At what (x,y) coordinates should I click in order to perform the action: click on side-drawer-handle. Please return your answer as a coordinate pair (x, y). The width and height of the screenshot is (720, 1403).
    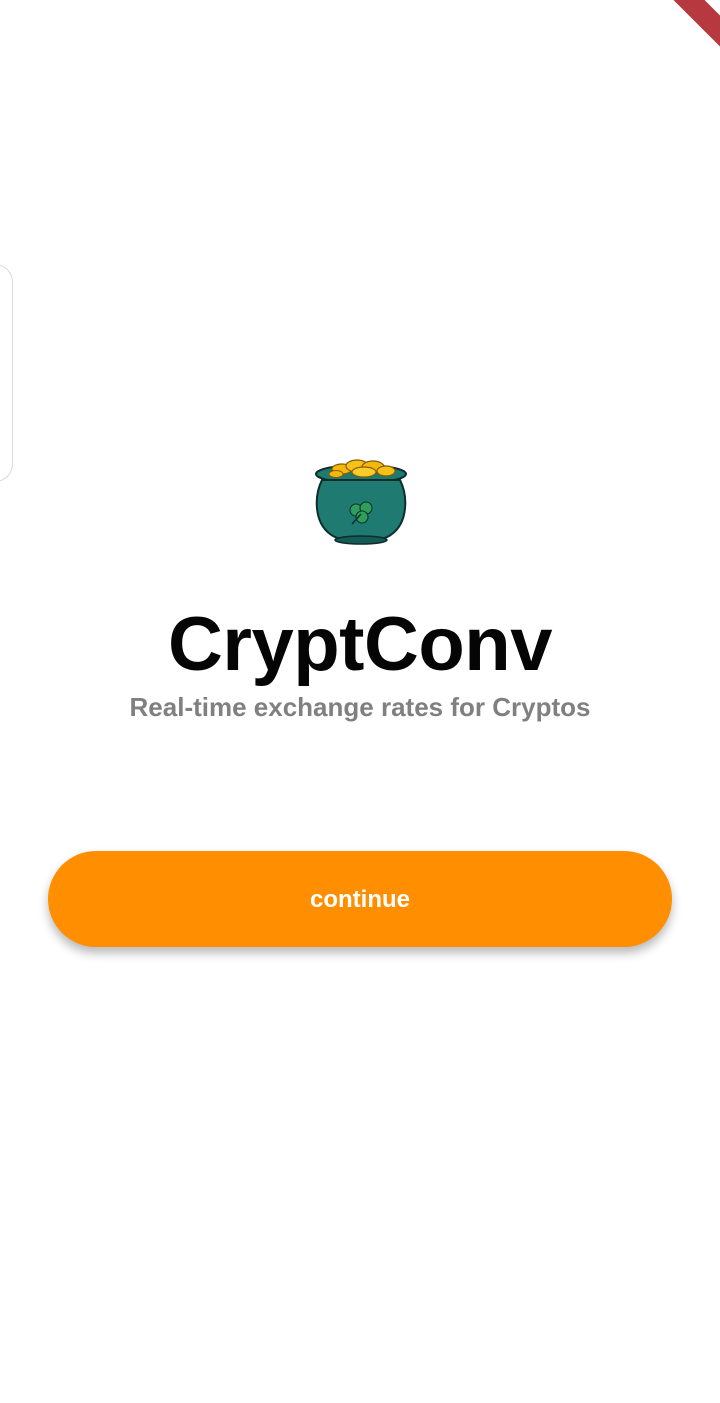
    Looking at the image, I should click on (6, 373).